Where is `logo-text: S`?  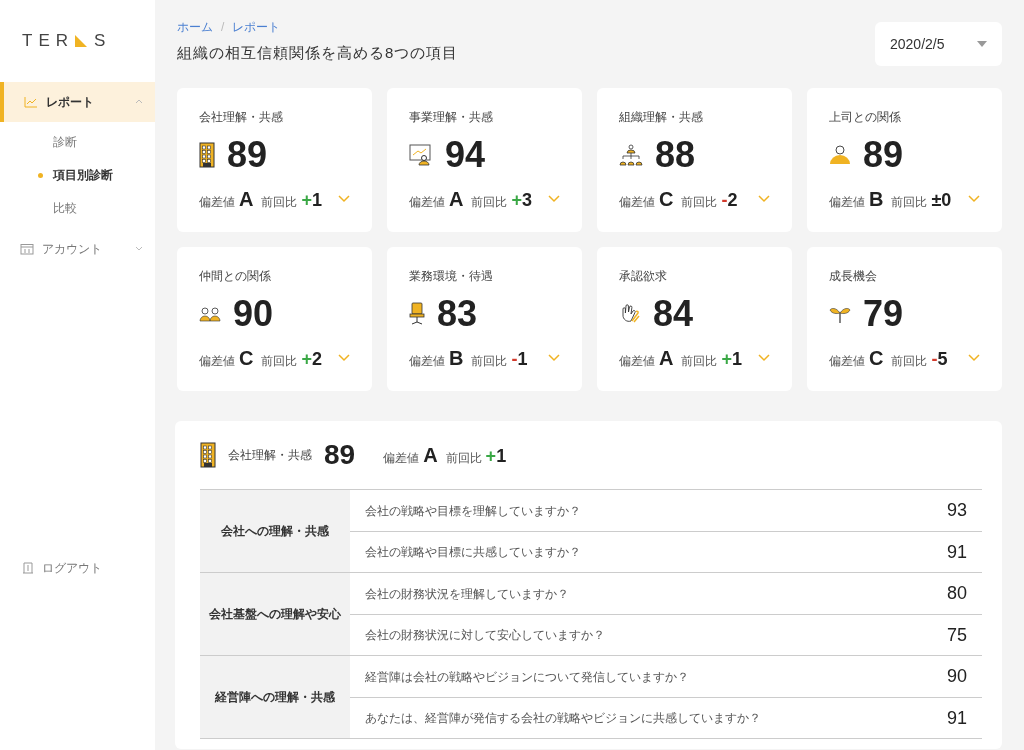 logo-text: S is located at coordinates (103, 41).